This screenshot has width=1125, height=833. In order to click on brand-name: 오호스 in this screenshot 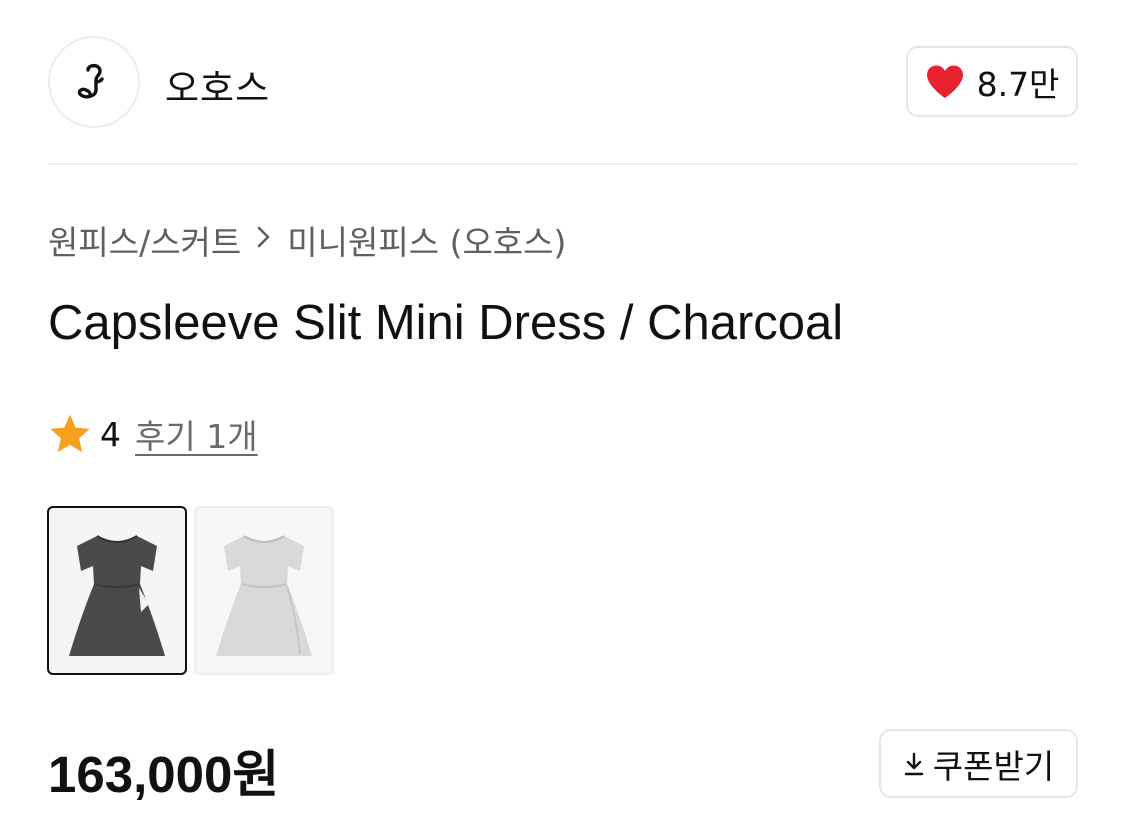, I will do `click(217, 85)`.